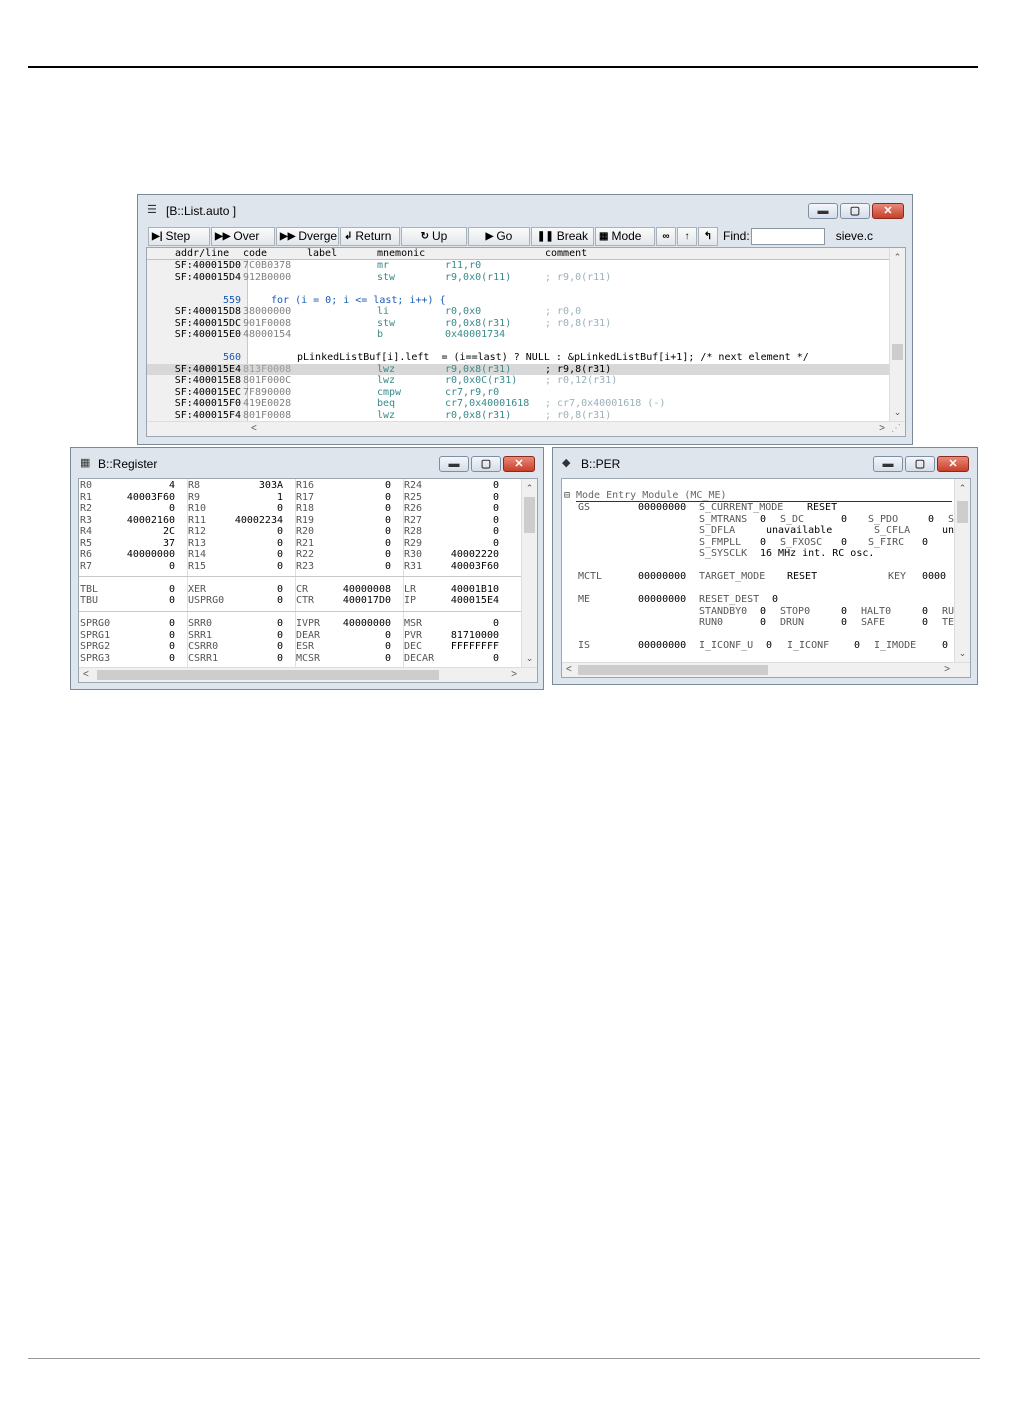  I want to click on field-reset-dest-value: 0, so click(775, 600).